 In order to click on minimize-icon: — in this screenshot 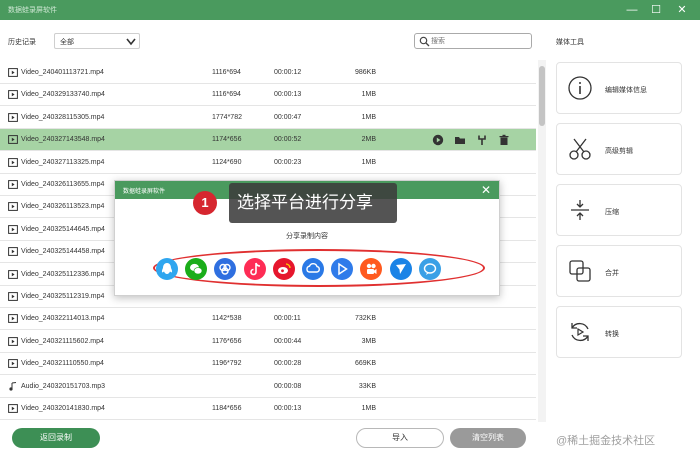, I will do `click(632, 10)`.